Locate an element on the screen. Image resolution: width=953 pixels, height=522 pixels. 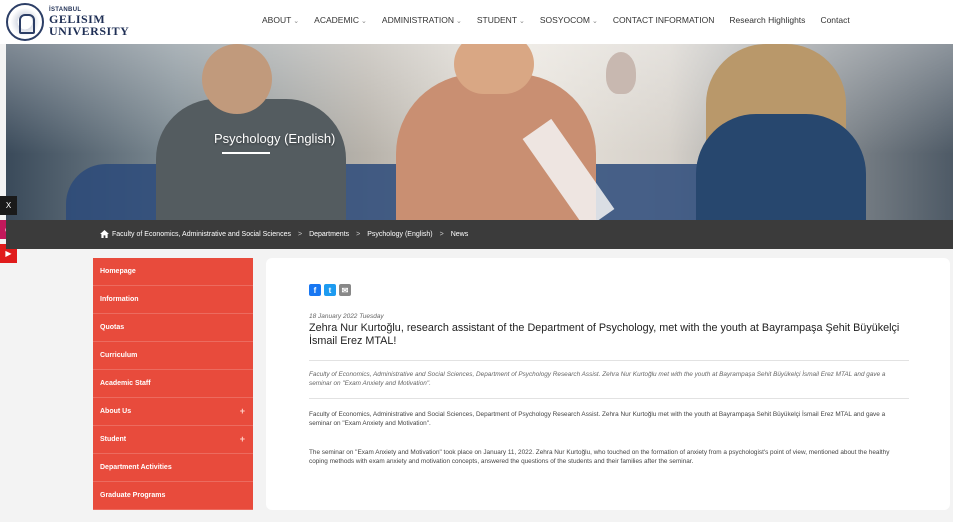
nav-student: STUDENT ⌄ is located at coordinates (501, 20).